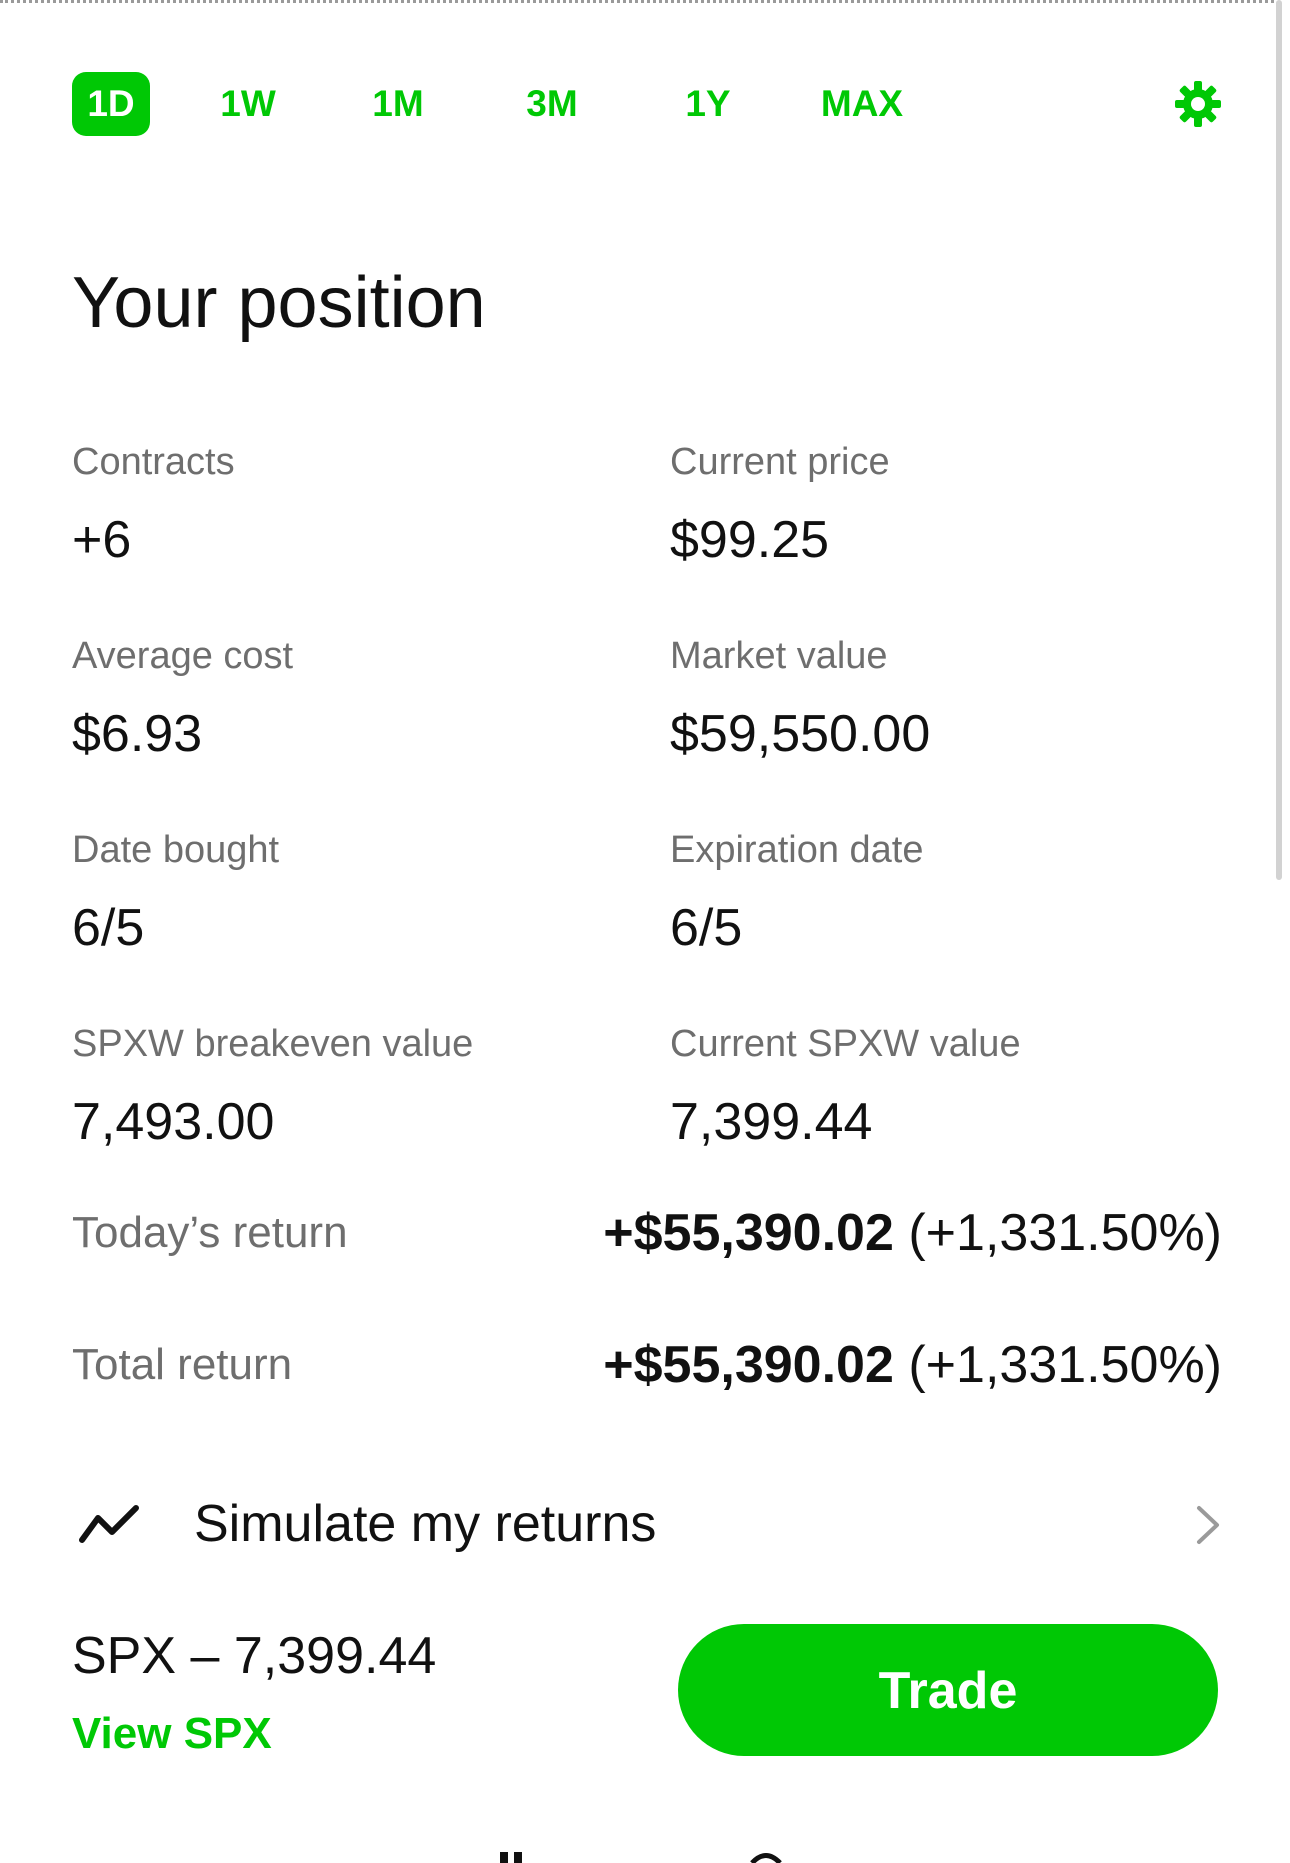 The height and width of the screenshot is (1863, 1290). What do you see at coordinates (109, 1524) in the screenshot?
I see `trend-line-icon` at bounding box center [109, 1524].